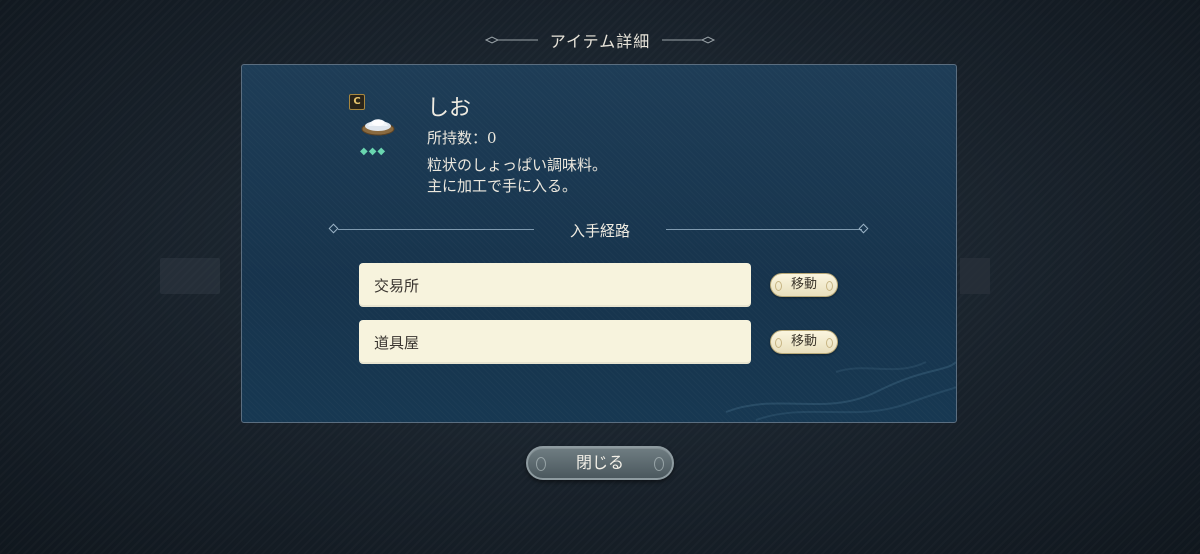 This screenshot has height=554, width=1200. Describe the element at coordinates (764, 229) in the screenshot. I see `divider` at that location.